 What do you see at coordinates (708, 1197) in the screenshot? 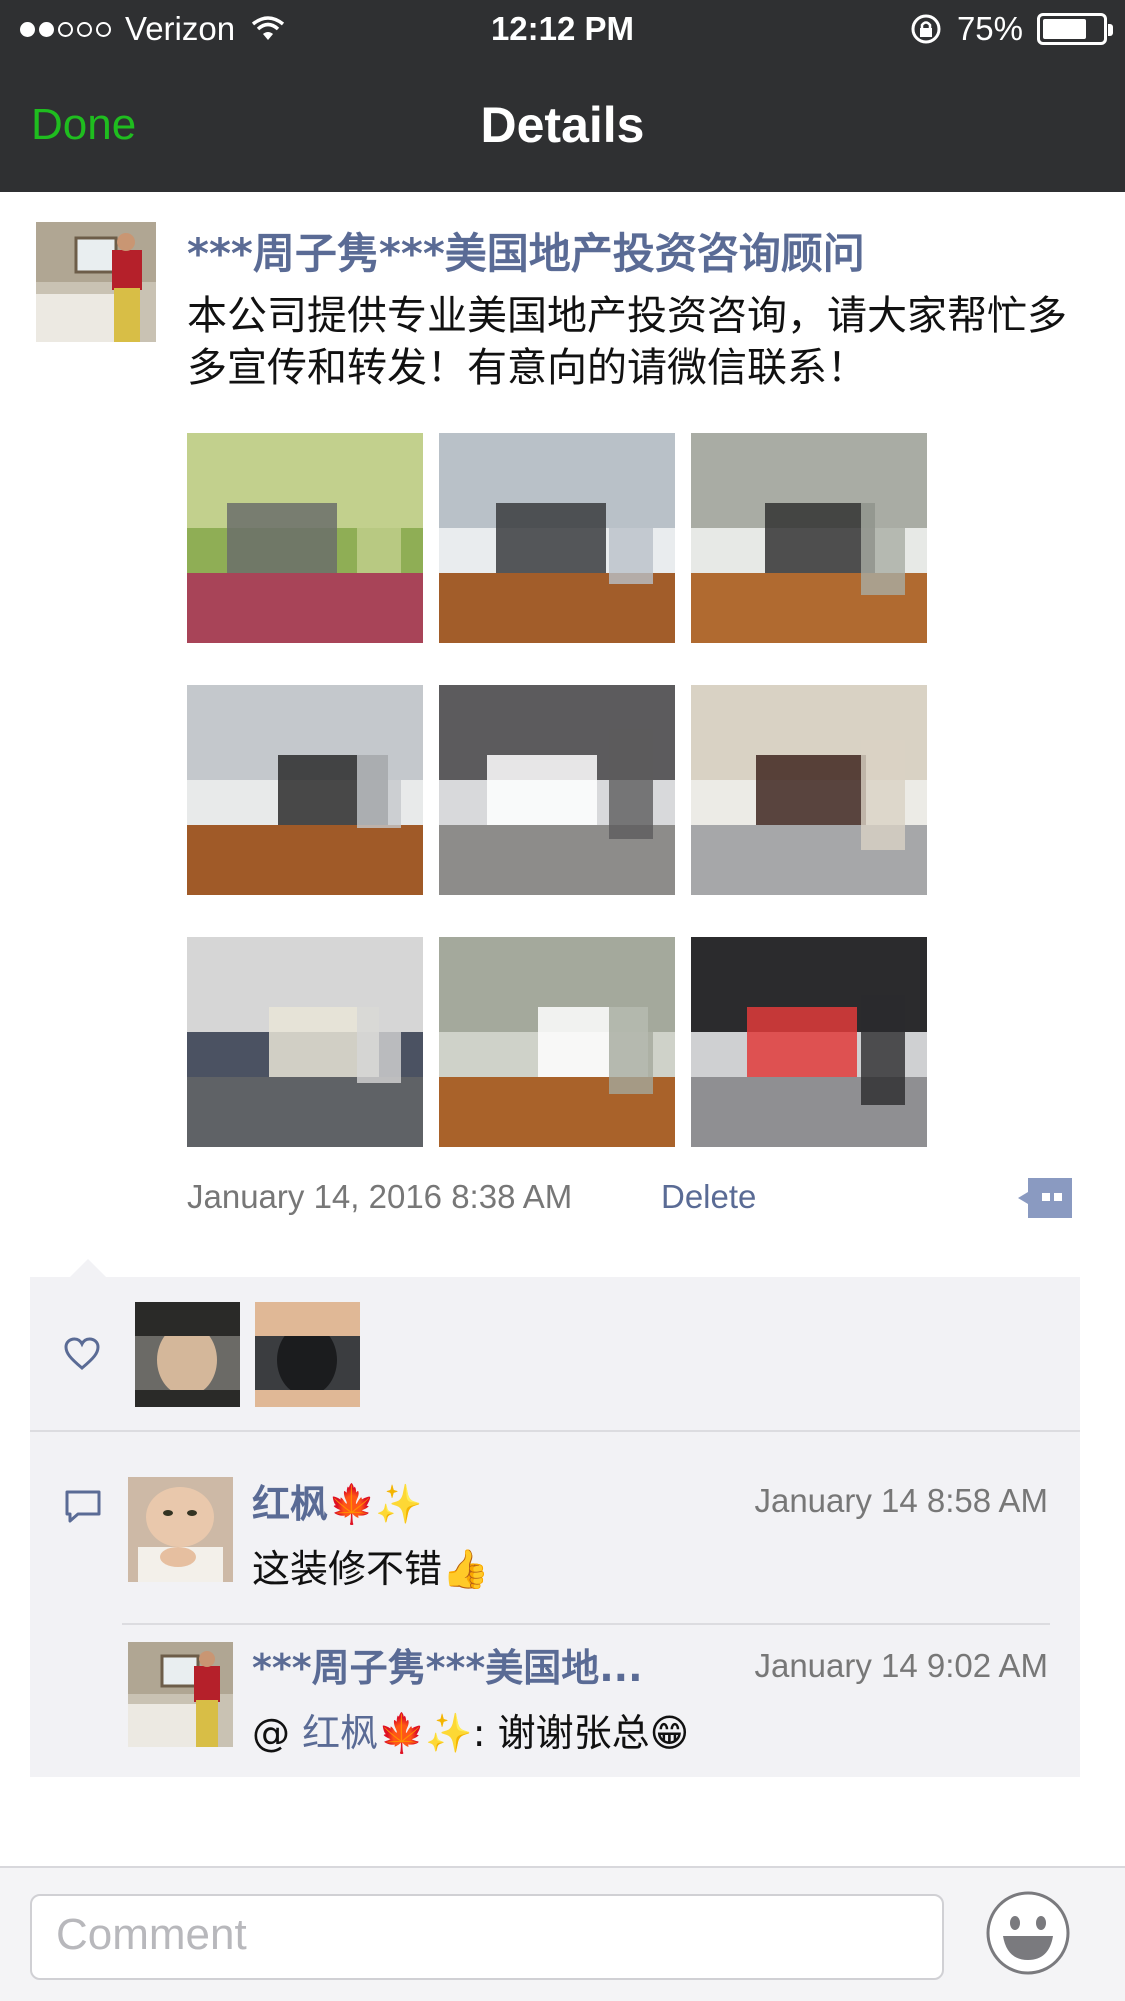
I see `delete-button: Delete` at bounding box center [708, 1197].